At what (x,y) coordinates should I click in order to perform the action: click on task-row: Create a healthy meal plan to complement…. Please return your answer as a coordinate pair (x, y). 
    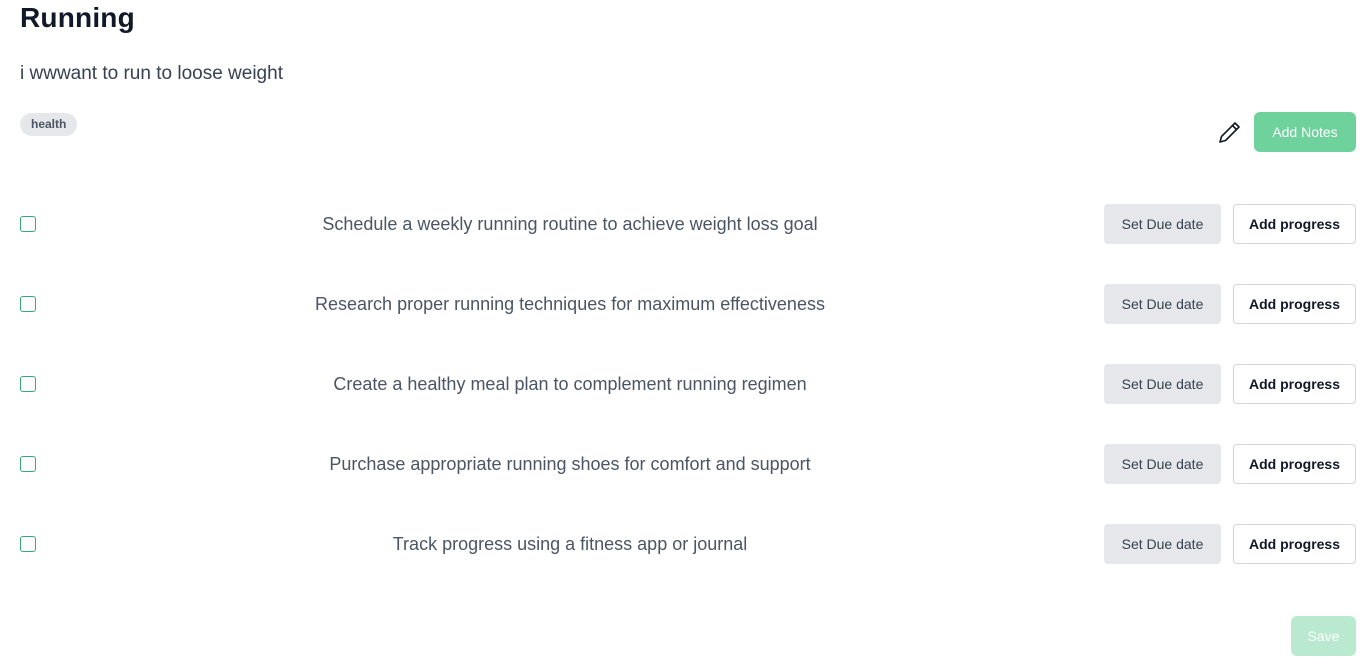
    Looking at the image, I should click on (684, 384).